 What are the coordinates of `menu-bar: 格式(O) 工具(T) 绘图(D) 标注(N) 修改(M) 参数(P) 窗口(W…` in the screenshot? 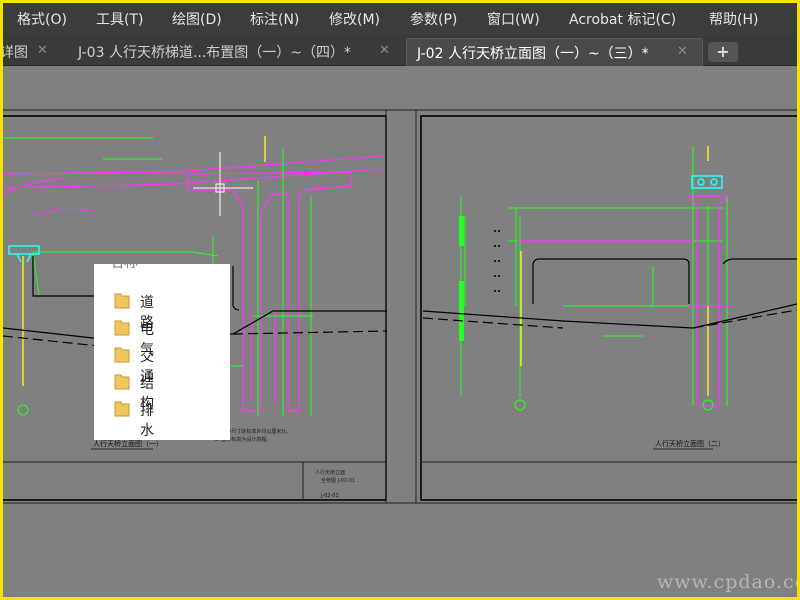 It's located at (400, 19).